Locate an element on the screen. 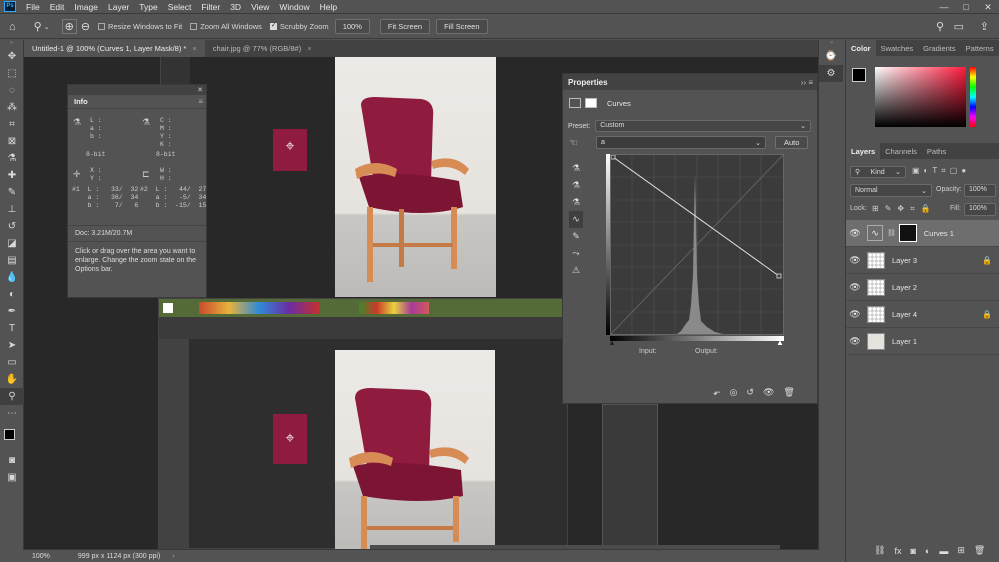 The height and width of the screenshot is (562, 999). view-previous-icon: ◎ is located at coordinates (734, 392).